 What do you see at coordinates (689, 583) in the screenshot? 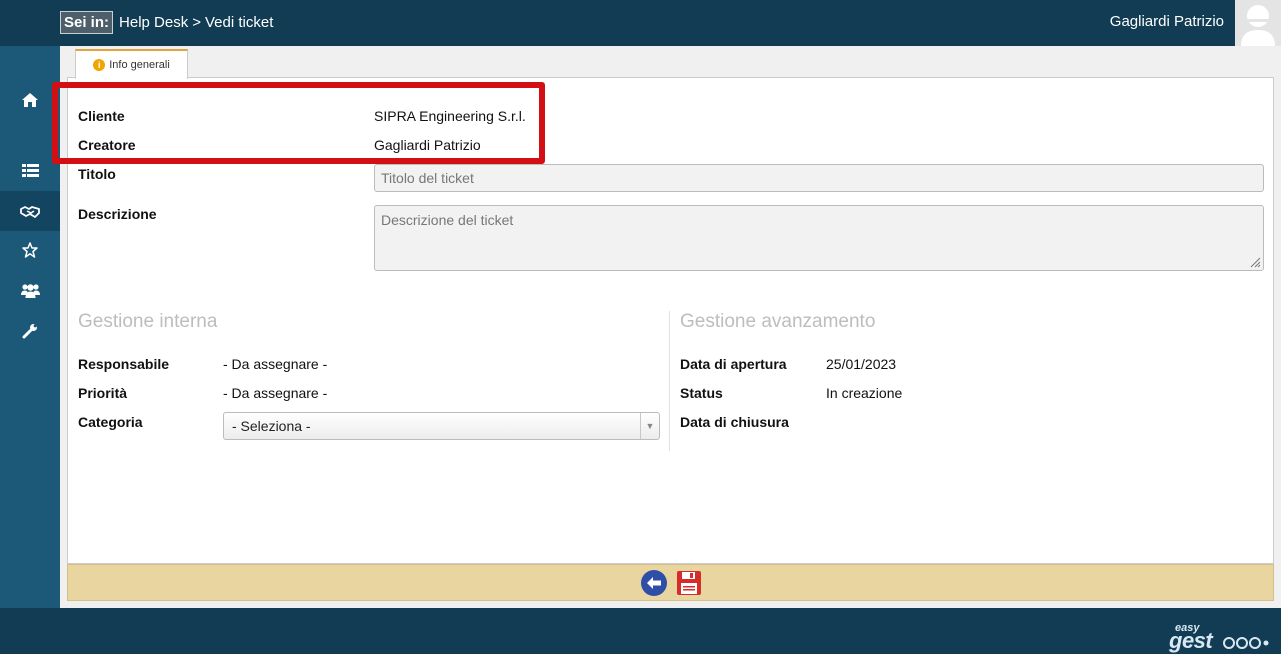
I see `save-icon` at bounding box center [689, 583].